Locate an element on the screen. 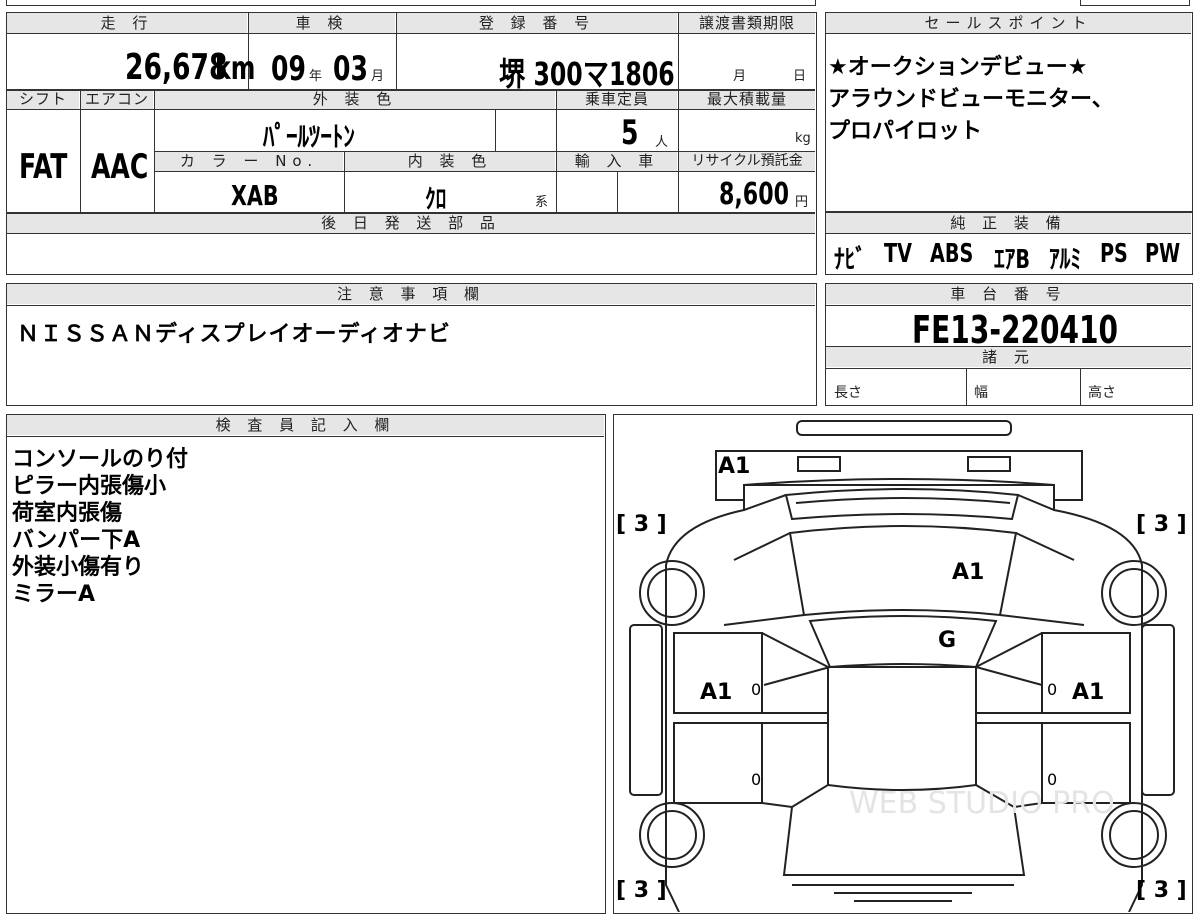 Image resolution: width=1200 pixels, height=914 pixels. windshield-outline is located at coordinates (903, 642).